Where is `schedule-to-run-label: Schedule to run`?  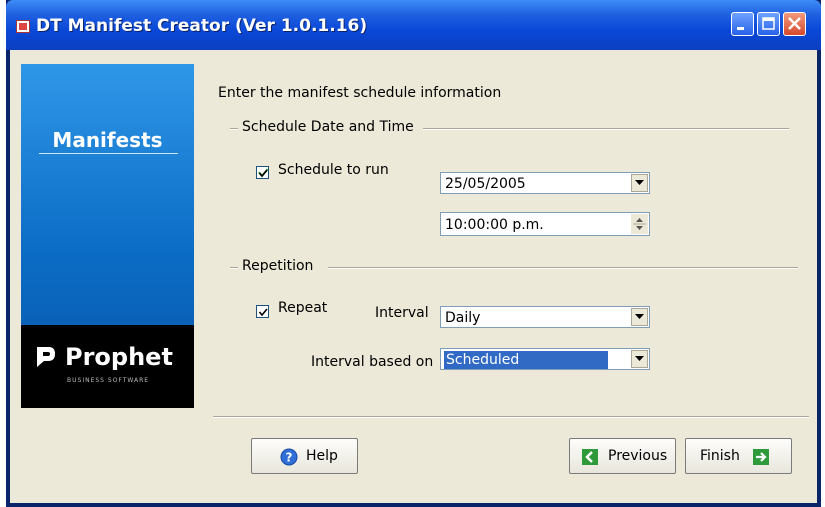
schedule-to-run-label: Schedule to run is located at coordinates (333, 170).